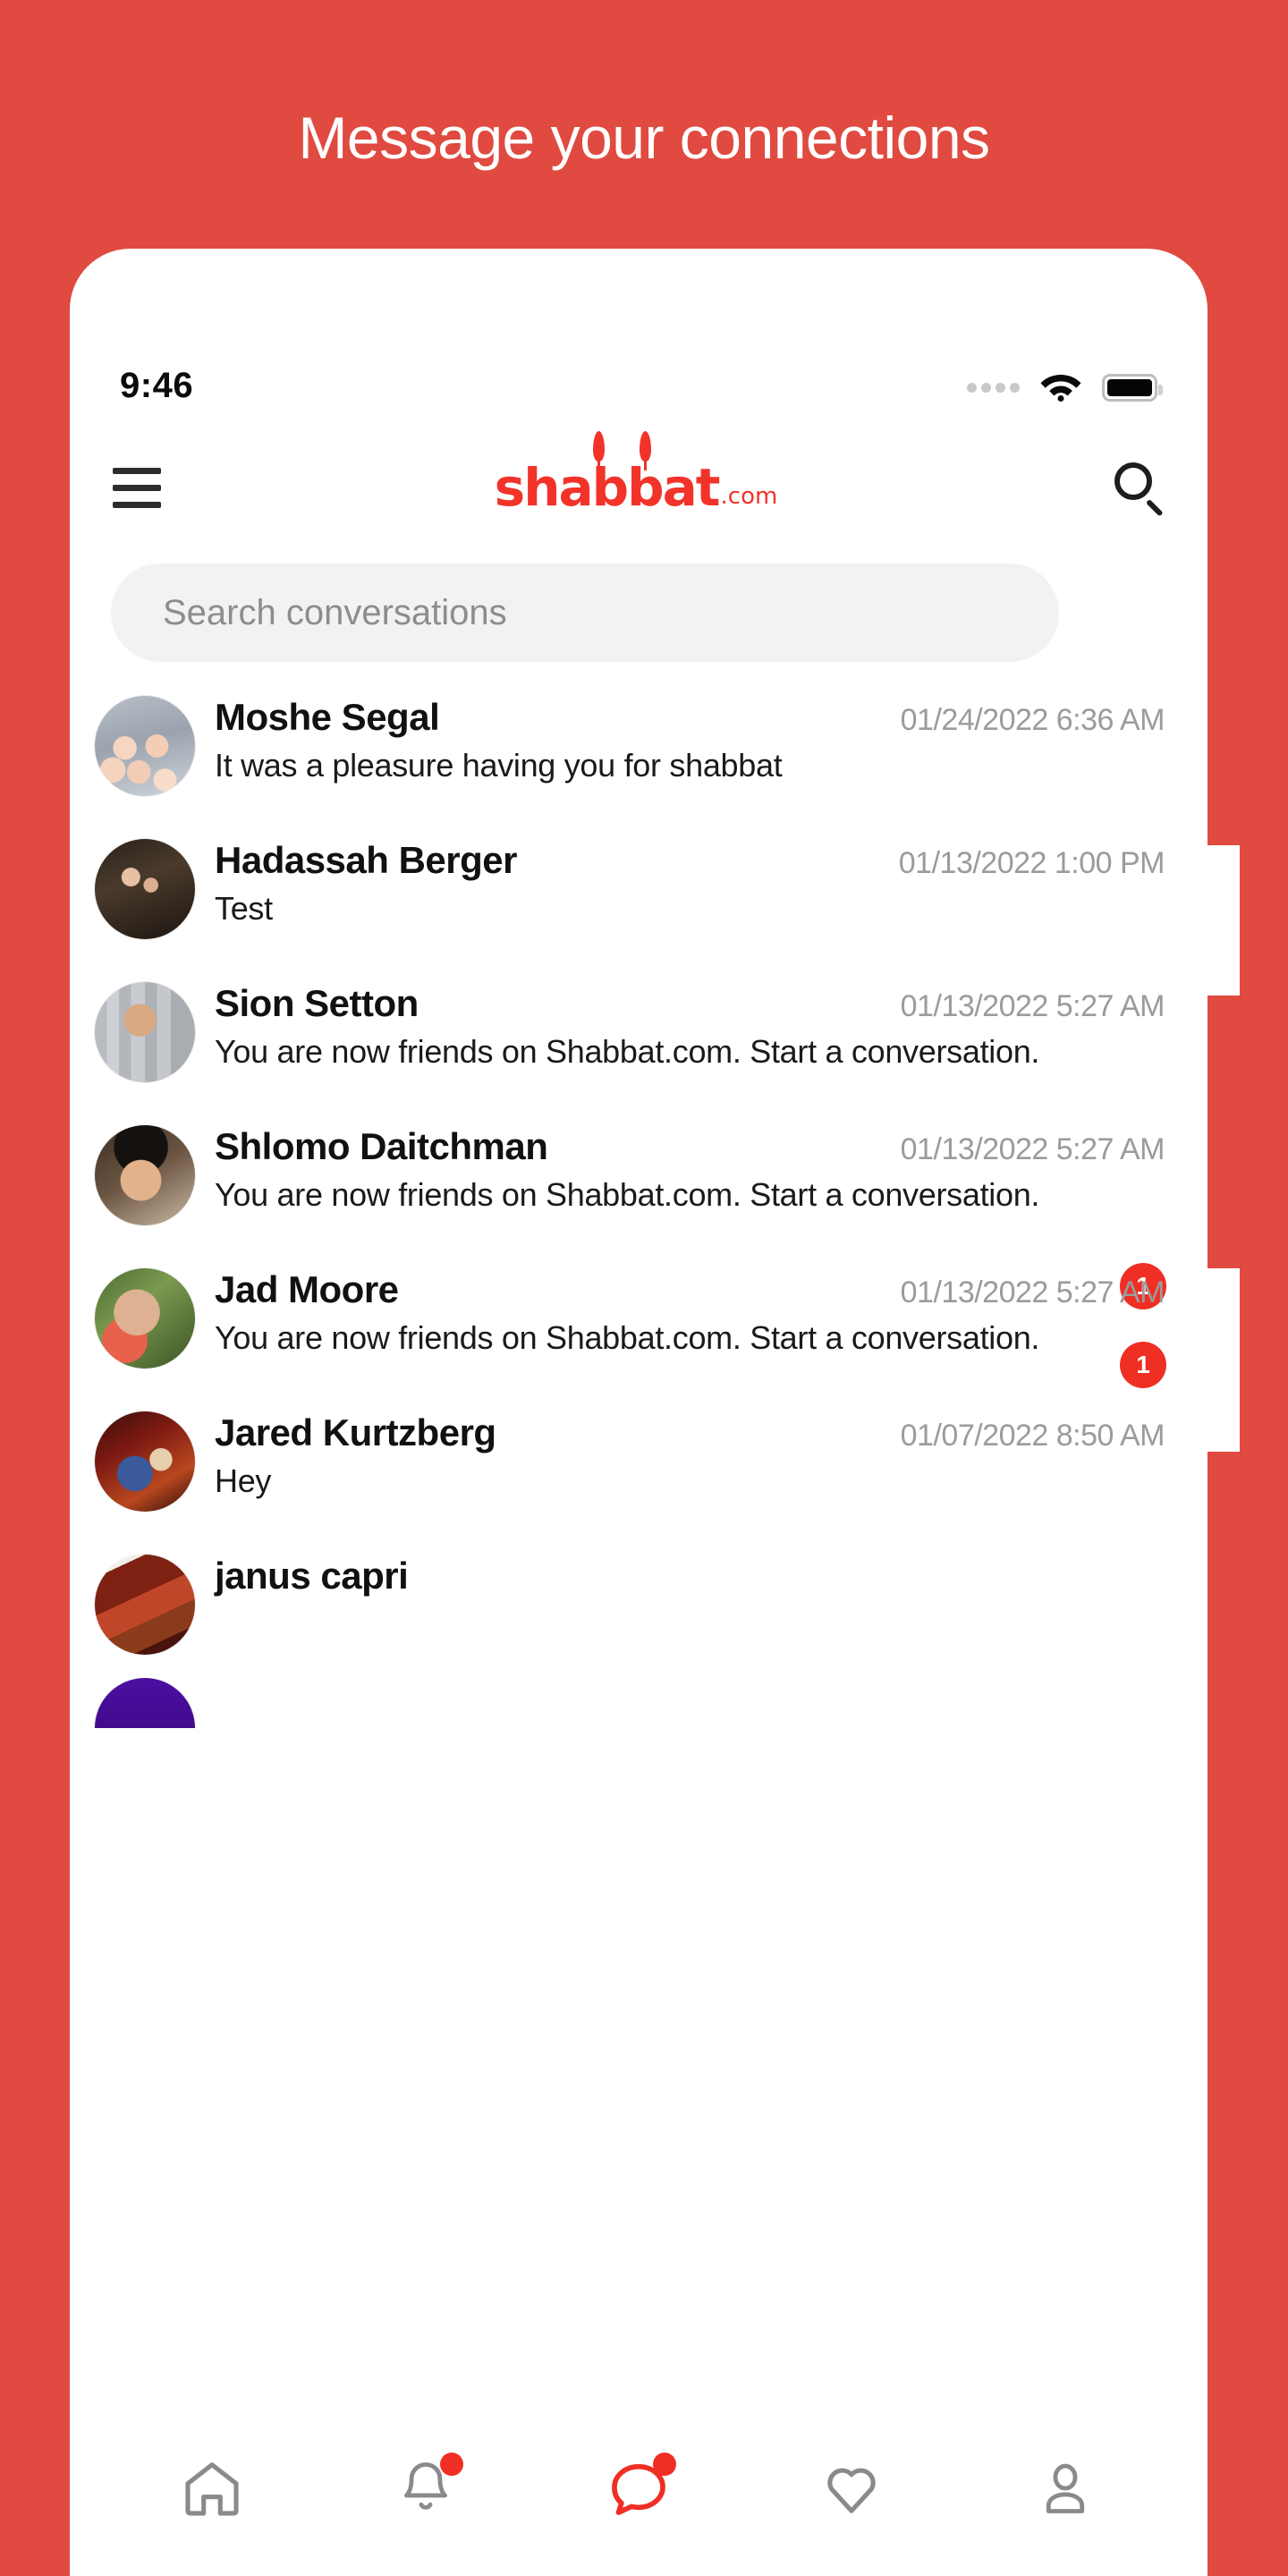 This screenshot has width=1288, height=2576. What do you see at coordinates (639, 2488) in the screenshot?
I see `tab-messages` at bounding box center [639, 2488].